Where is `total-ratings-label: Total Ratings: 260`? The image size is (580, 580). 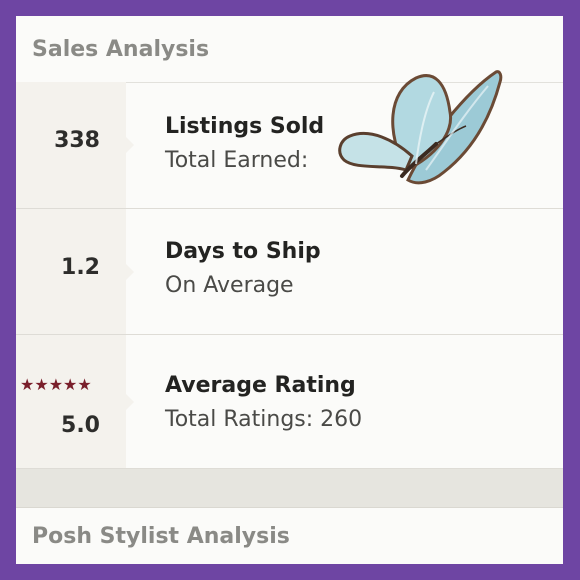
total-ratings-label: Total Ratings: 260 is located at coordinates (264, 419).